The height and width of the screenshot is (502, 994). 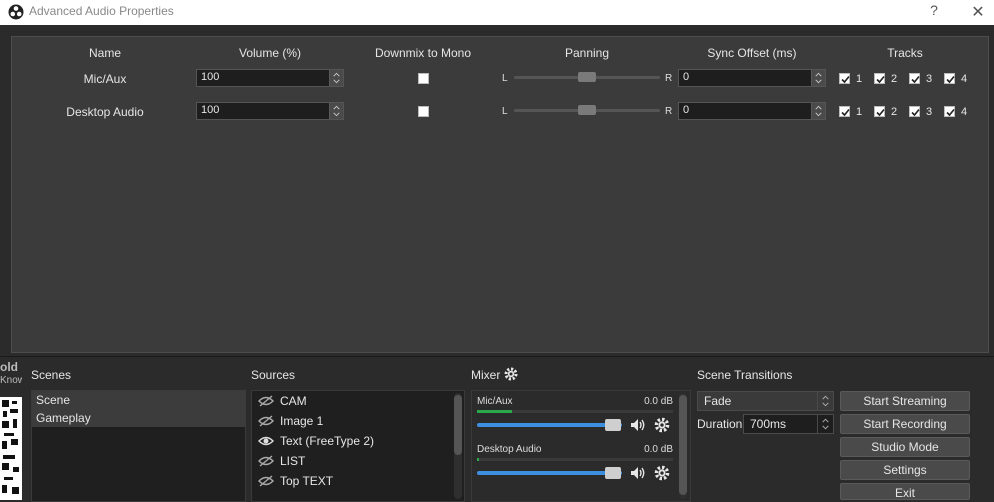 I want to click on close-button: ✕, so click(x=978, y=12).